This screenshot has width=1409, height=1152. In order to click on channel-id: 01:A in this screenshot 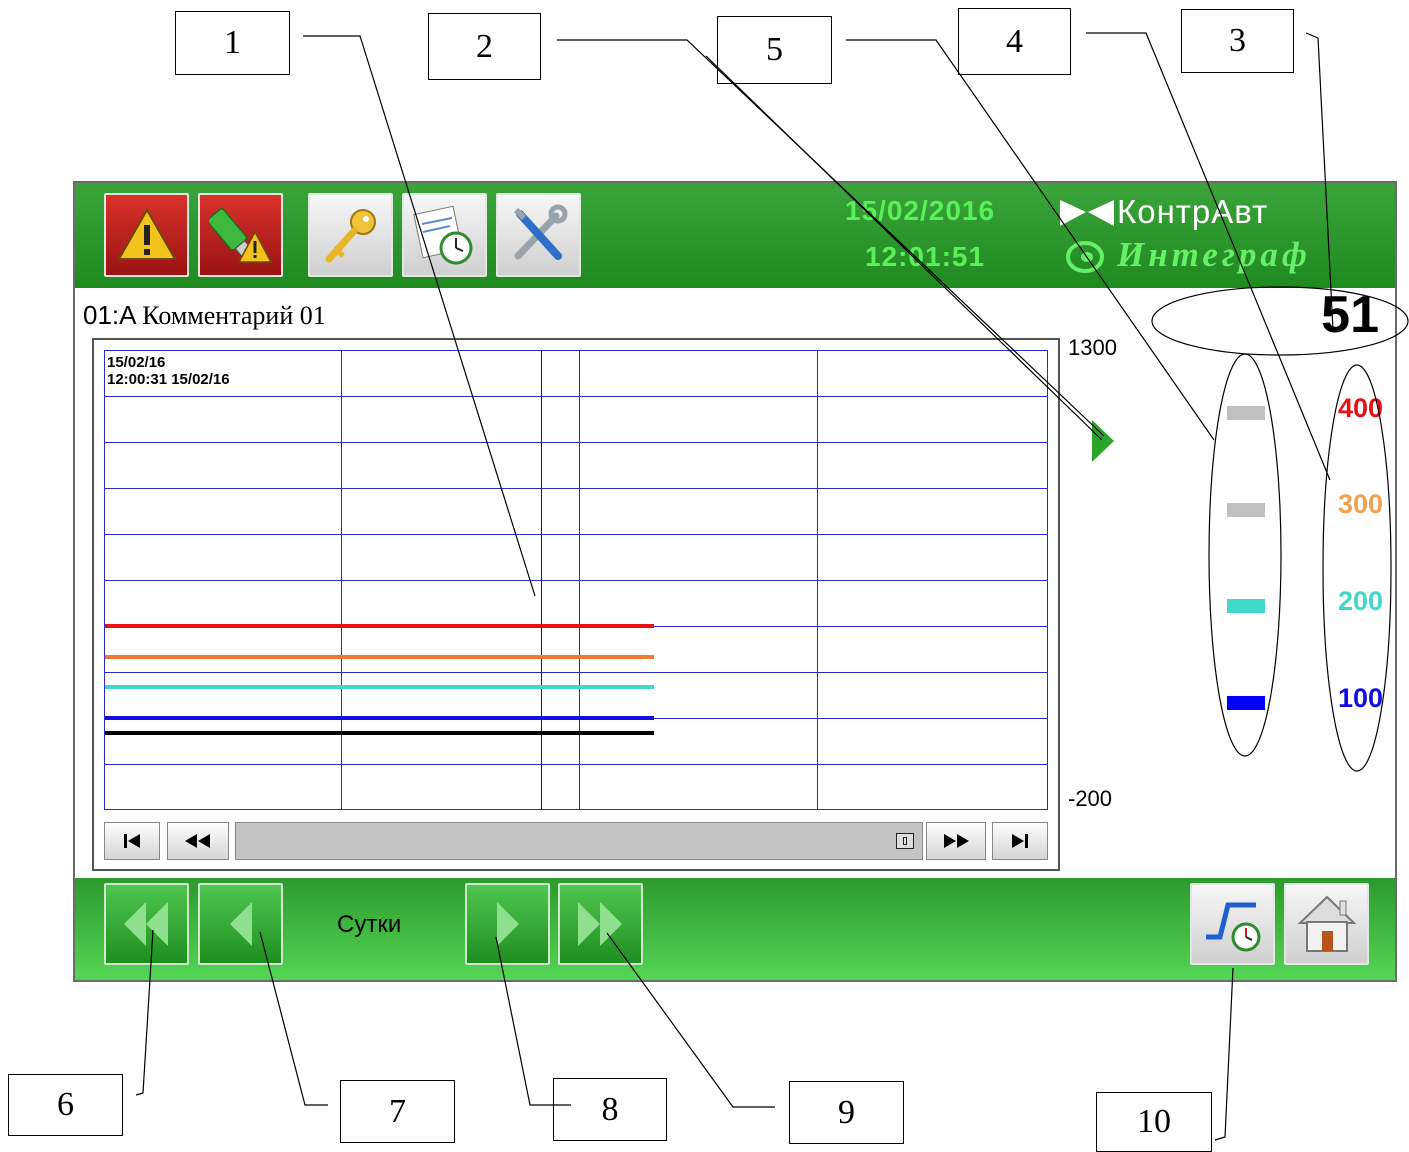, I will do `click(109, 315)`.